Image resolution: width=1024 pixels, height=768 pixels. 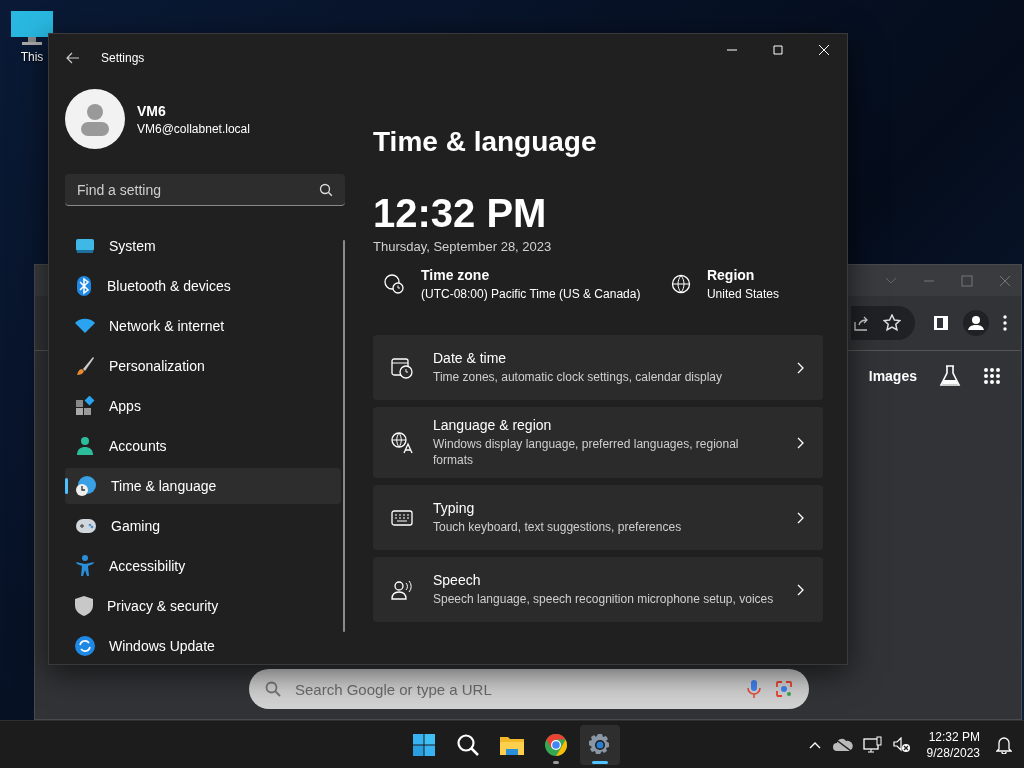 What do you see at coordinates (512, 745) in the screenshot?
I see `folder-icon` at bounding box center [512, 745].